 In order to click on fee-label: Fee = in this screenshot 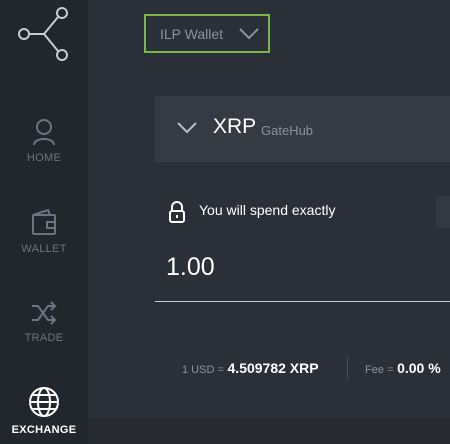, I will do `click(379, 370)`.